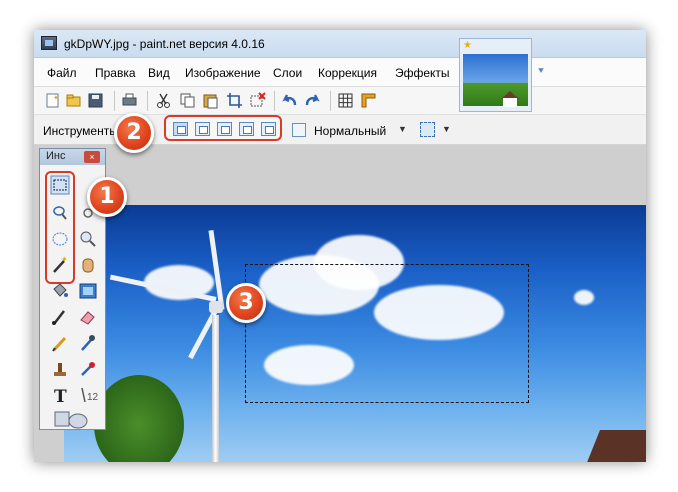 This screenshot has width=678, height=492. I want to click on recolor-icon, so click(88, 369).